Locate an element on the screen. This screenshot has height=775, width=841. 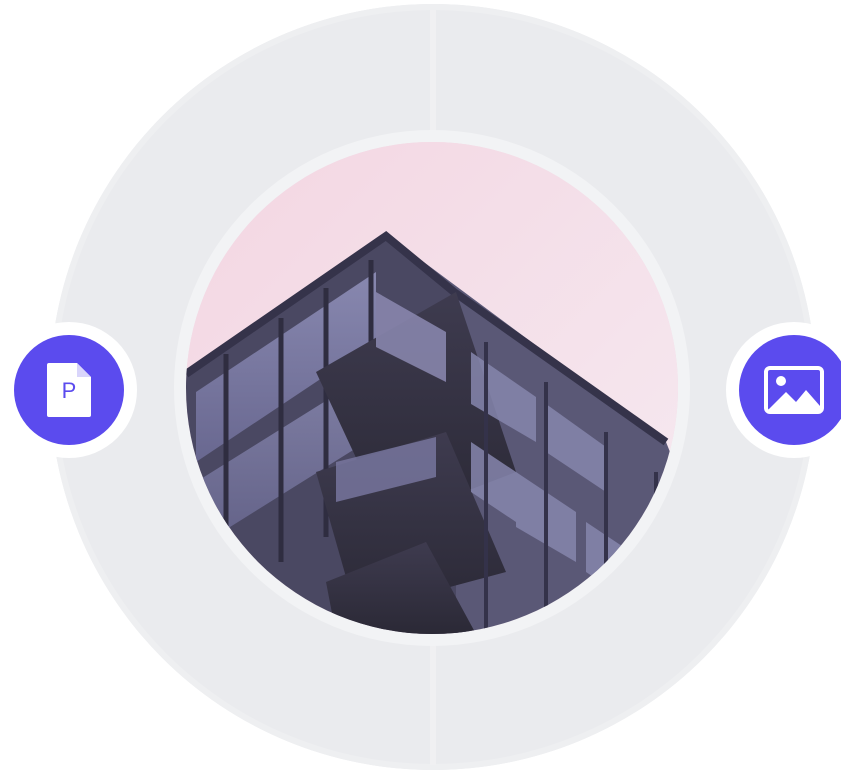
ring-divider-bottom is located at coordinates (433, 702).